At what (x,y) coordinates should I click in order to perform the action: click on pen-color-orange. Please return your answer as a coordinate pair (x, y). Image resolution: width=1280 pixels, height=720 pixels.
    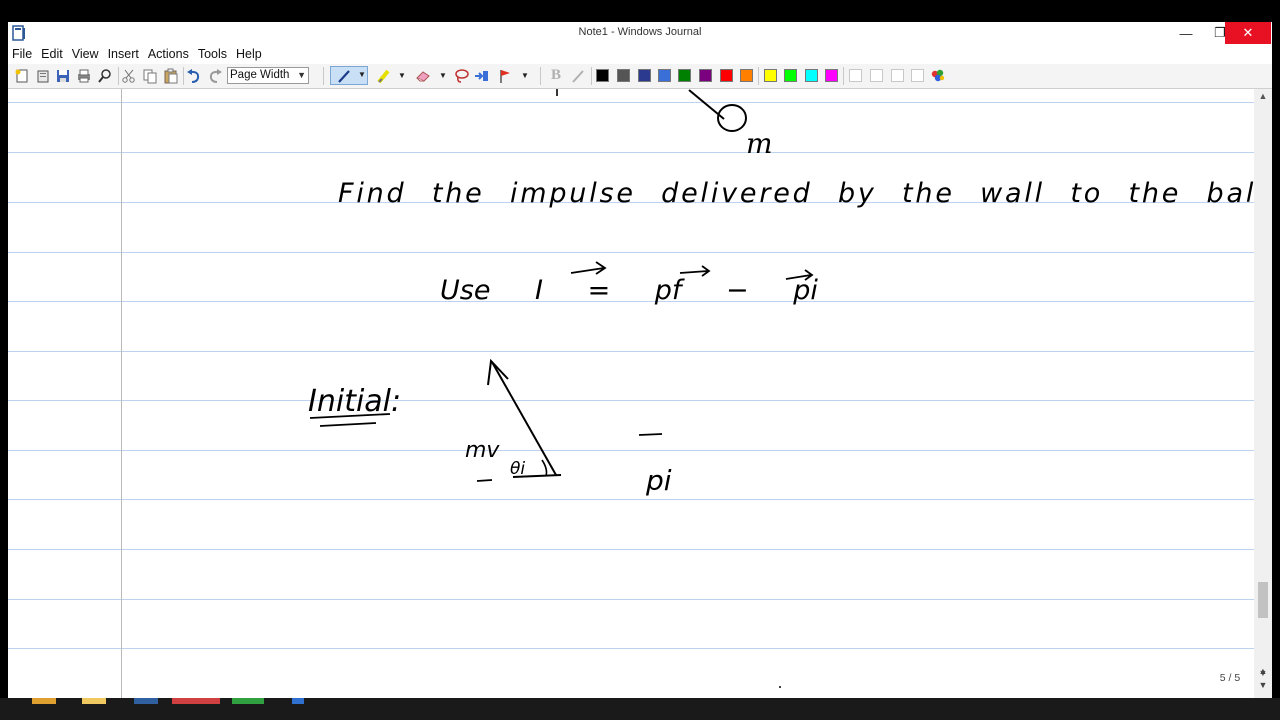
    Looking at the image, I should click on (746, 75).